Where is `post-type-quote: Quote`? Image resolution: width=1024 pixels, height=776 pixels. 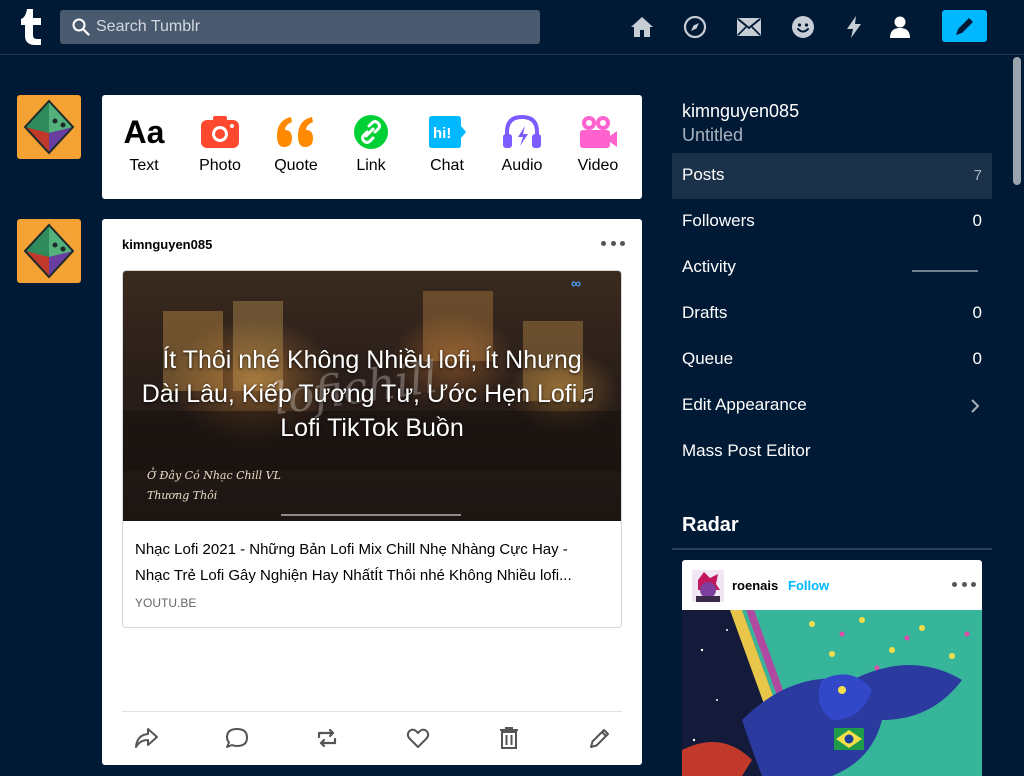
post-type-quote: Quote is located at coordinates (296, 144).